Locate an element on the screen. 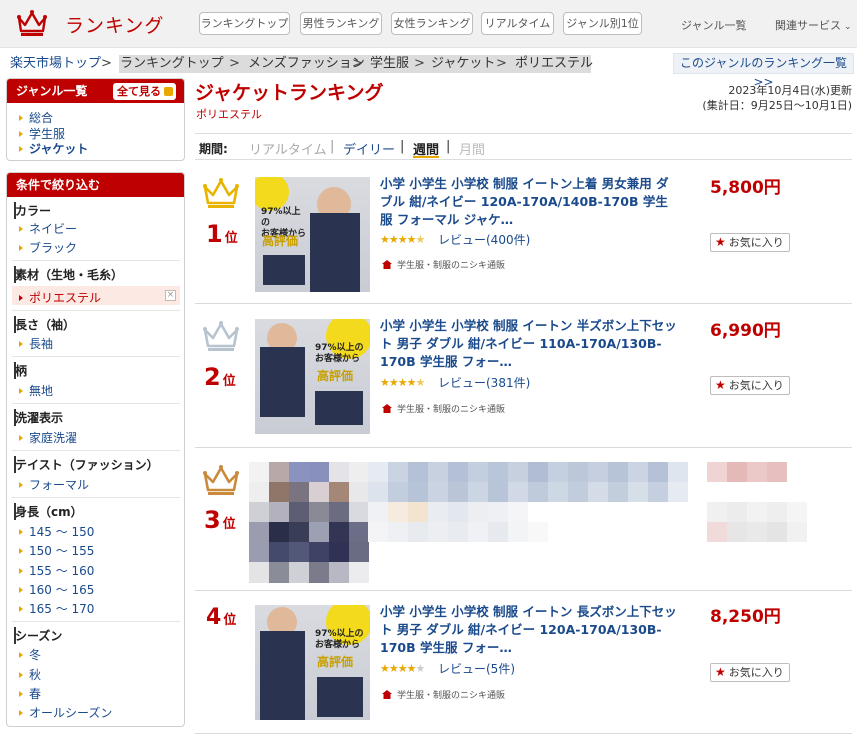  nav-realtime: リアルタイム is located at coordinates (517, 23).